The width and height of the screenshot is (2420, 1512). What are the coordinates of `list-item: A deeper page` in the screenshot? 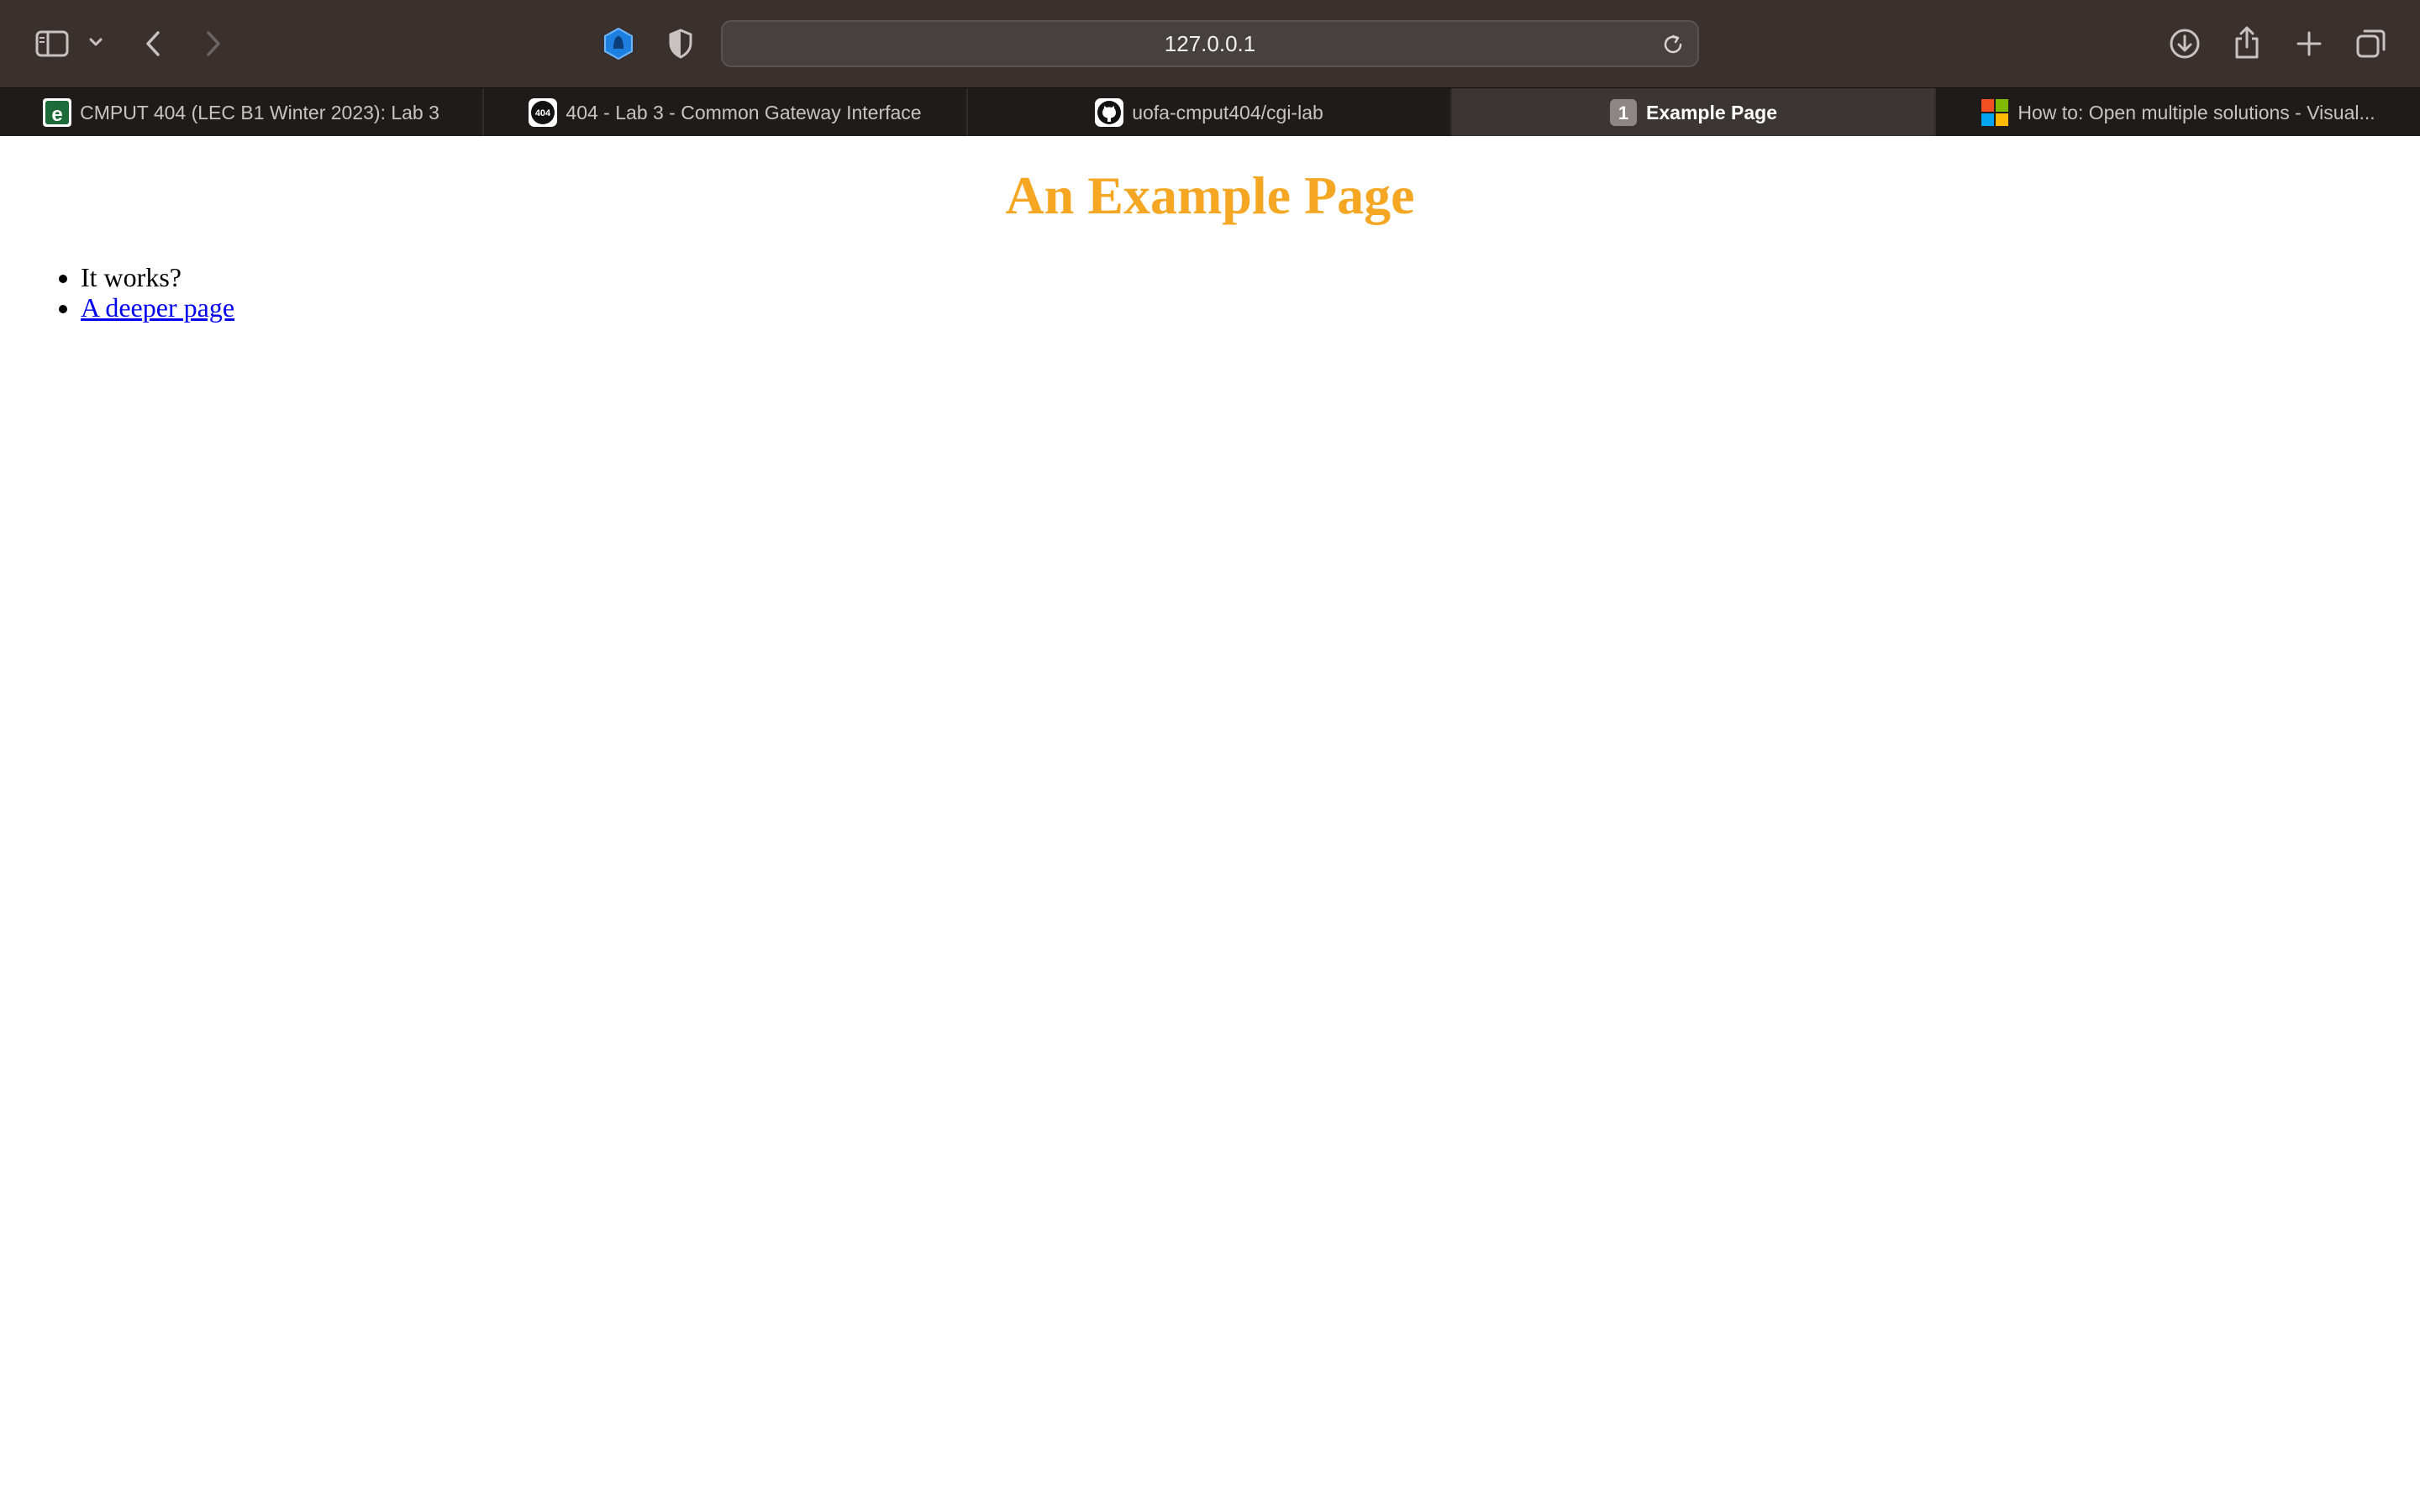 It's located at (157, 307).